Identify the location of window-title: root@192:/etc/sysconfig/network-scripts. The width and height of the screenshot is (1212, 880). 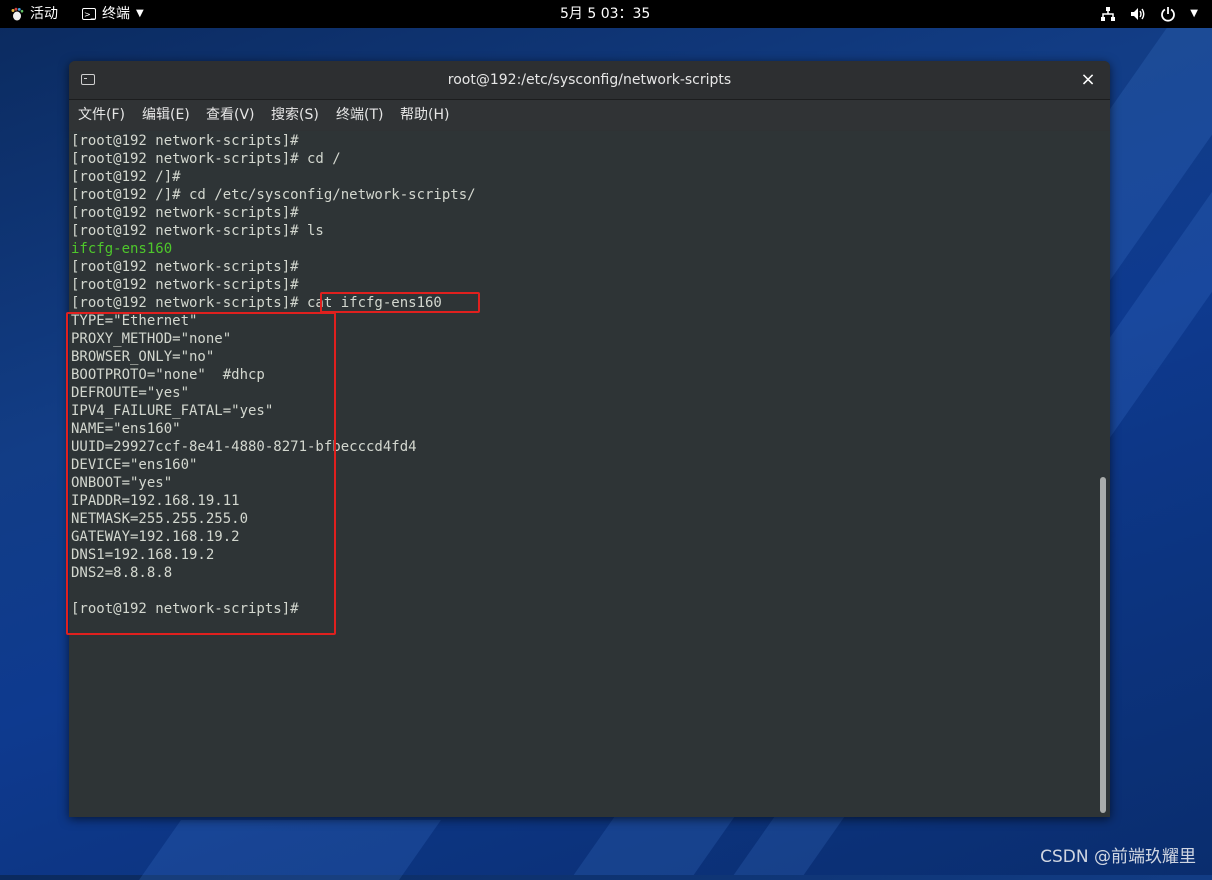
(589, 80).